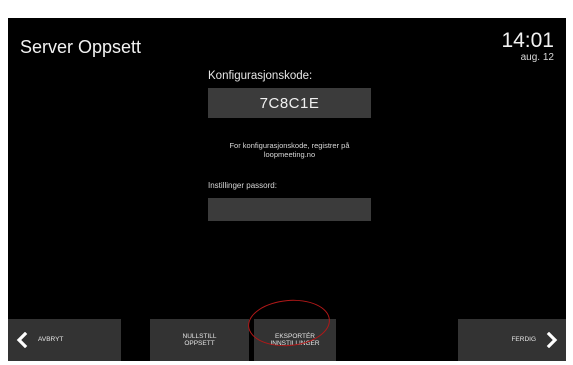 The image size is (573, 365). I want to click on config-info-line-1: For konfigurasjonskode, registrer på, so click(289, 145).